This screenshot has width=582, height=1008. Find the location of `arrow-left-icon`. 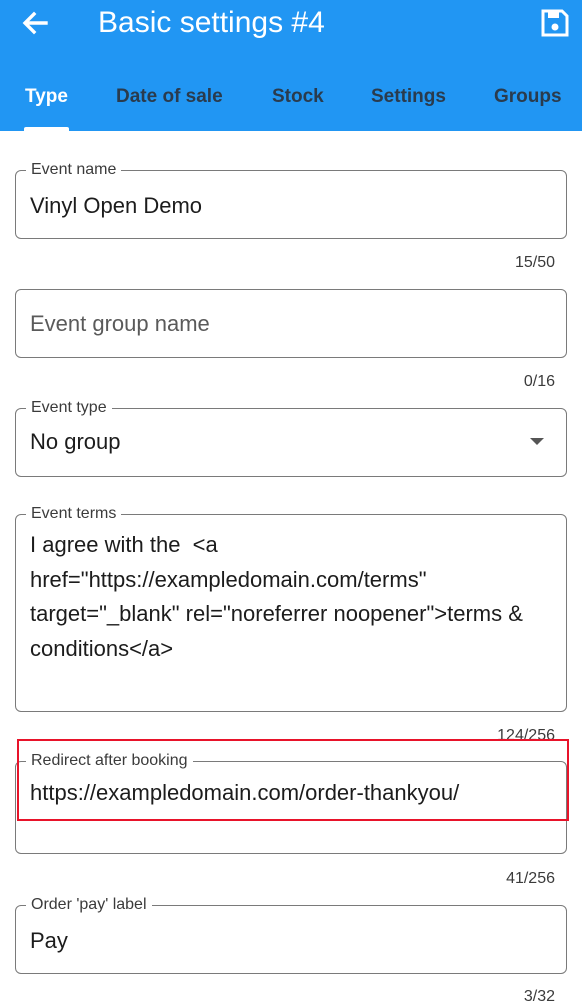

arrow-left-icon is located at coordinates (35, 23).